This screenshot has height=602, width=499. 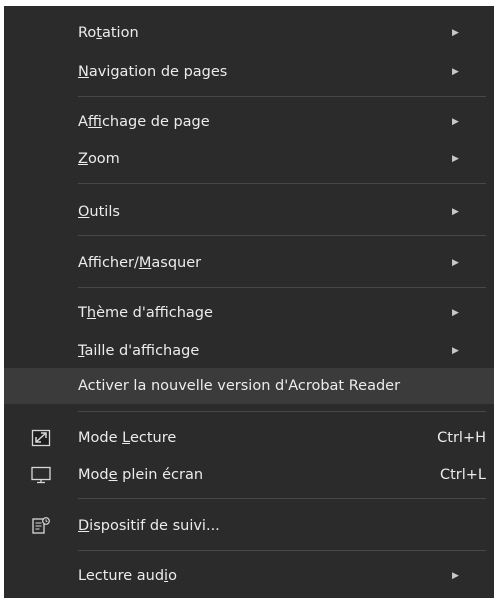 I want to click on menu-item-label: Lecture audio, so click(x=127, y=576).